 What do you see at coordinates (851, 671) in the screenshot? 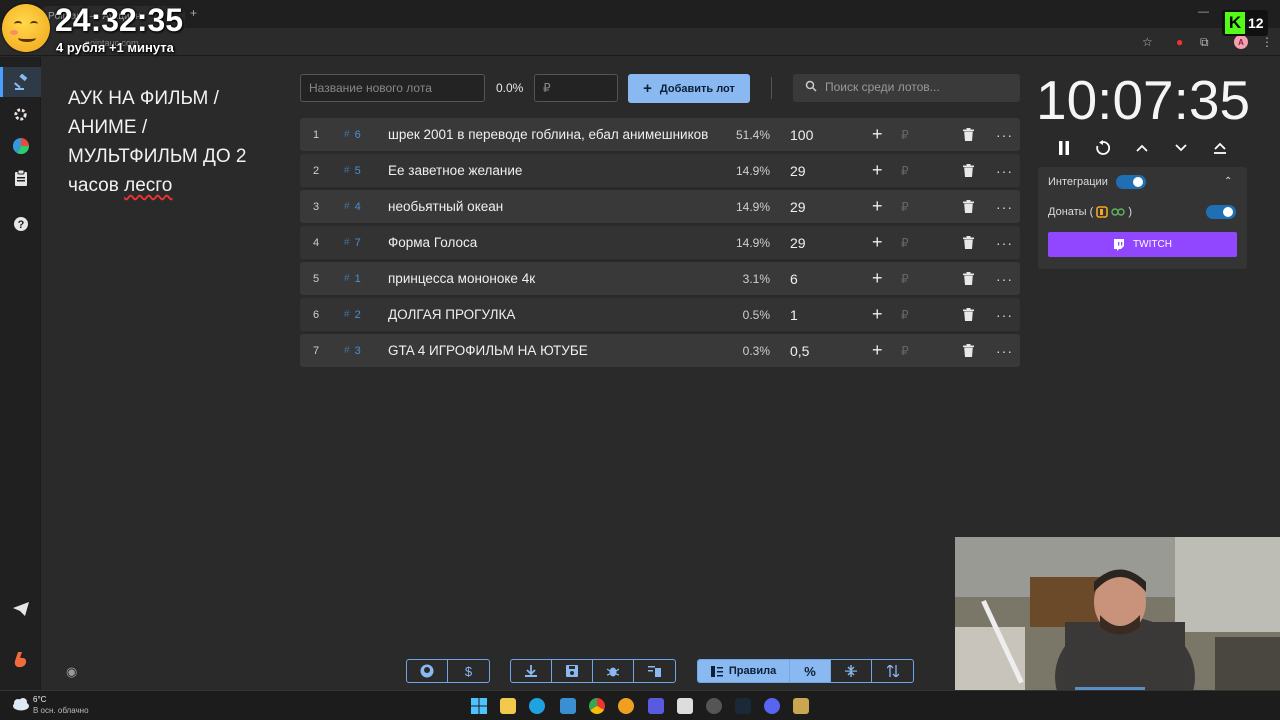
I see `compact-view-button` at bounding box center [851, 671].